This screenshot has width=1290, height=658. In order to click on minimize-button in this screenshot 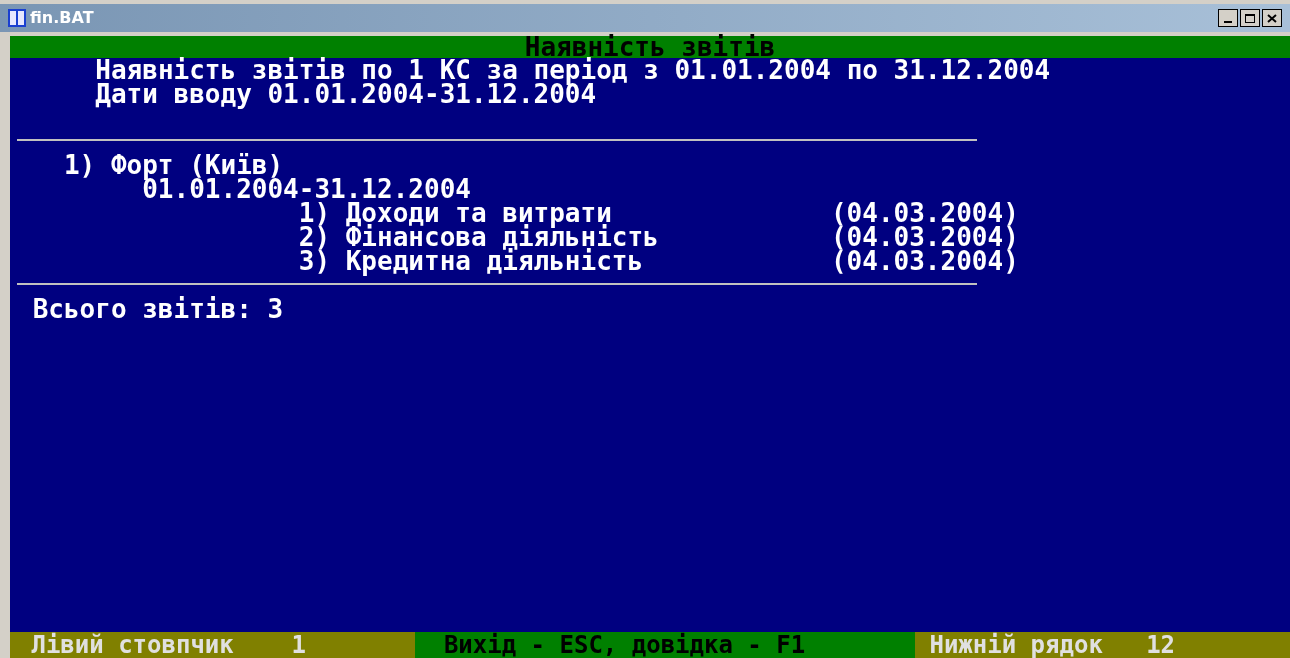, I will do `click(1228, 18)`.